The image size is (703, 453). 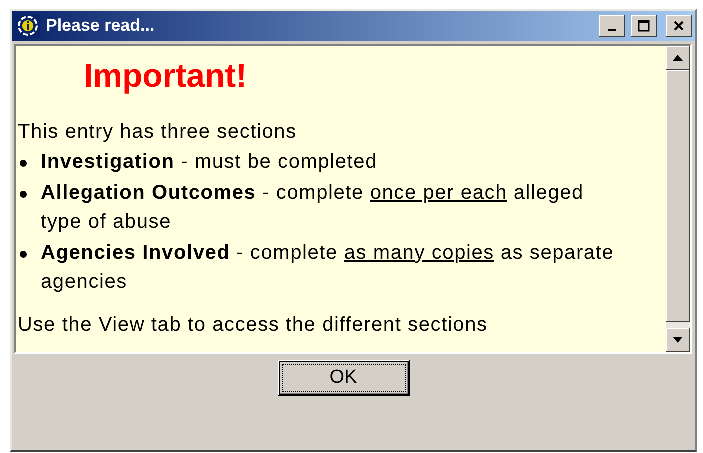 I want to click on up-arrow-icon, so click(x=678, y=58).